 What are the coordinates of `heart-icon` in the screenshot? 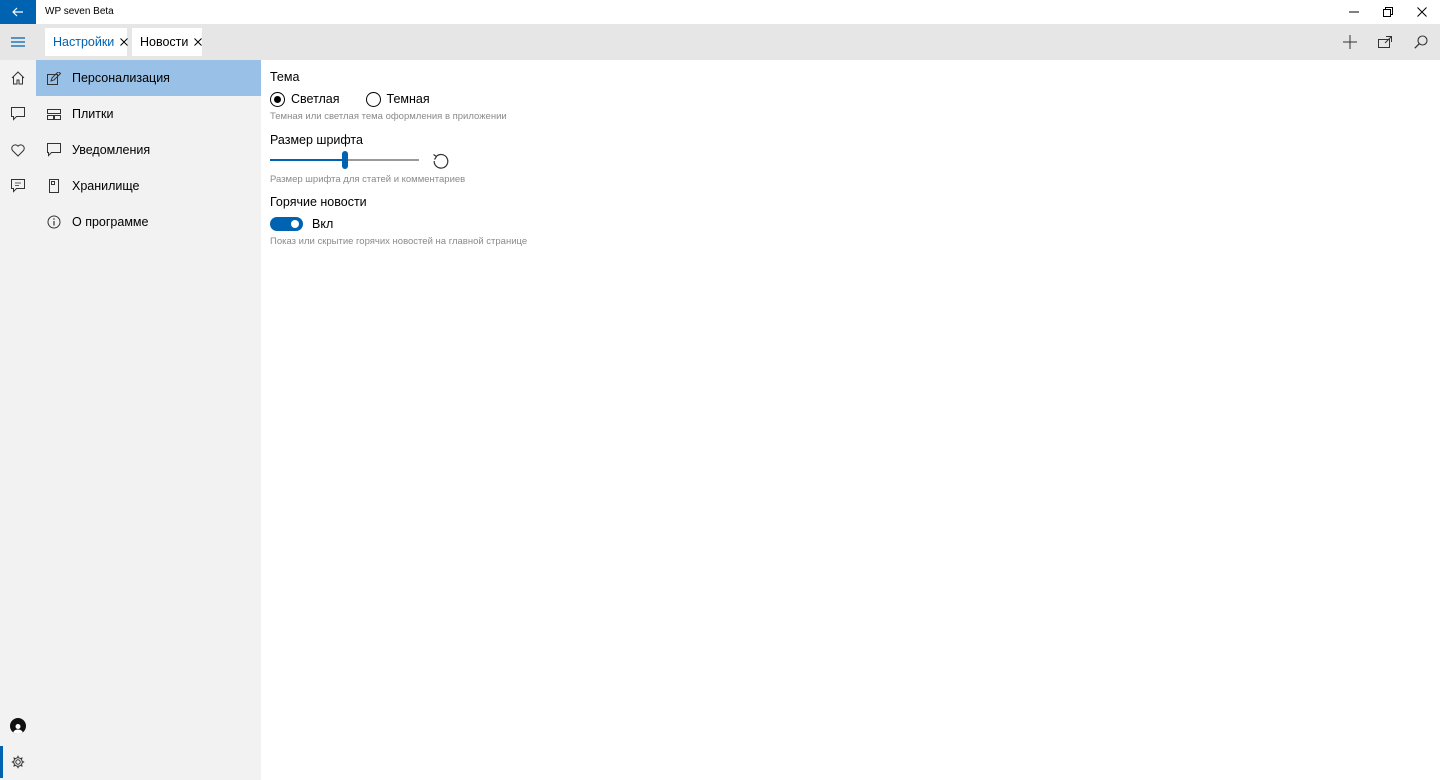 It's located at (18, 150).